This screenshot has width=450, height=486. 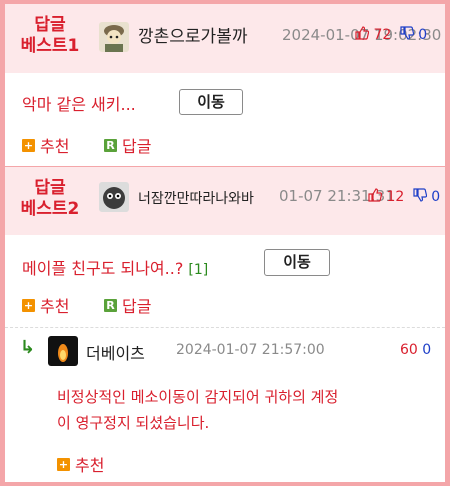 I want to click on best2-nickname: 너잠깐만따라나와바, so click(x=196, y=198).